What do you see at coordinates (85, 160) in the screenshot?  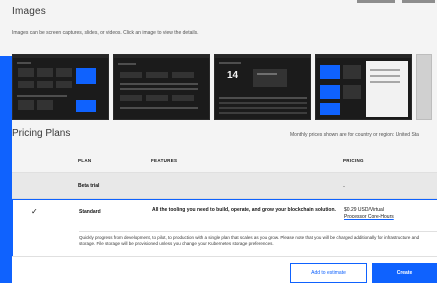 I see `header-plan: PLAN` at bounding box center [85, 160].